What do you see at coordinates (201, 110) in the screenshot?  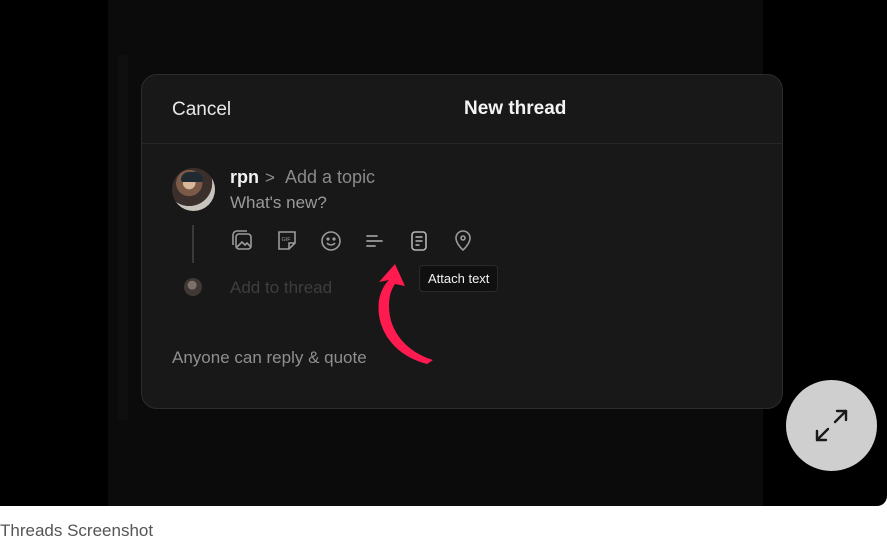 I see `cancel-button: Cancel` at bounding box center [201, 110].